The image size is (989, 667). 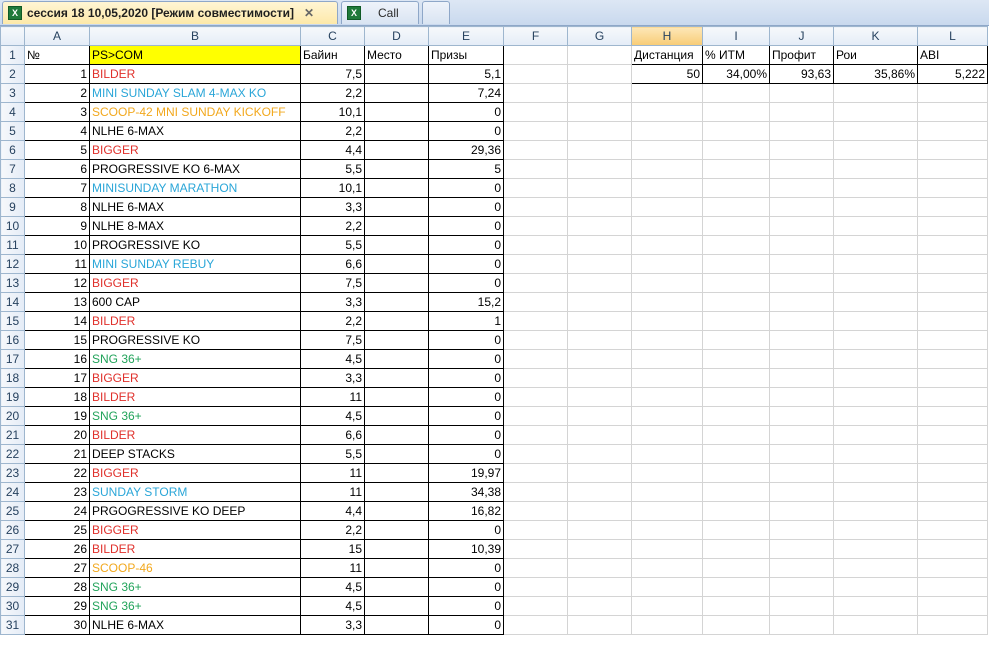 I want to click on cell-number: 25, so click(x=57, y=530).